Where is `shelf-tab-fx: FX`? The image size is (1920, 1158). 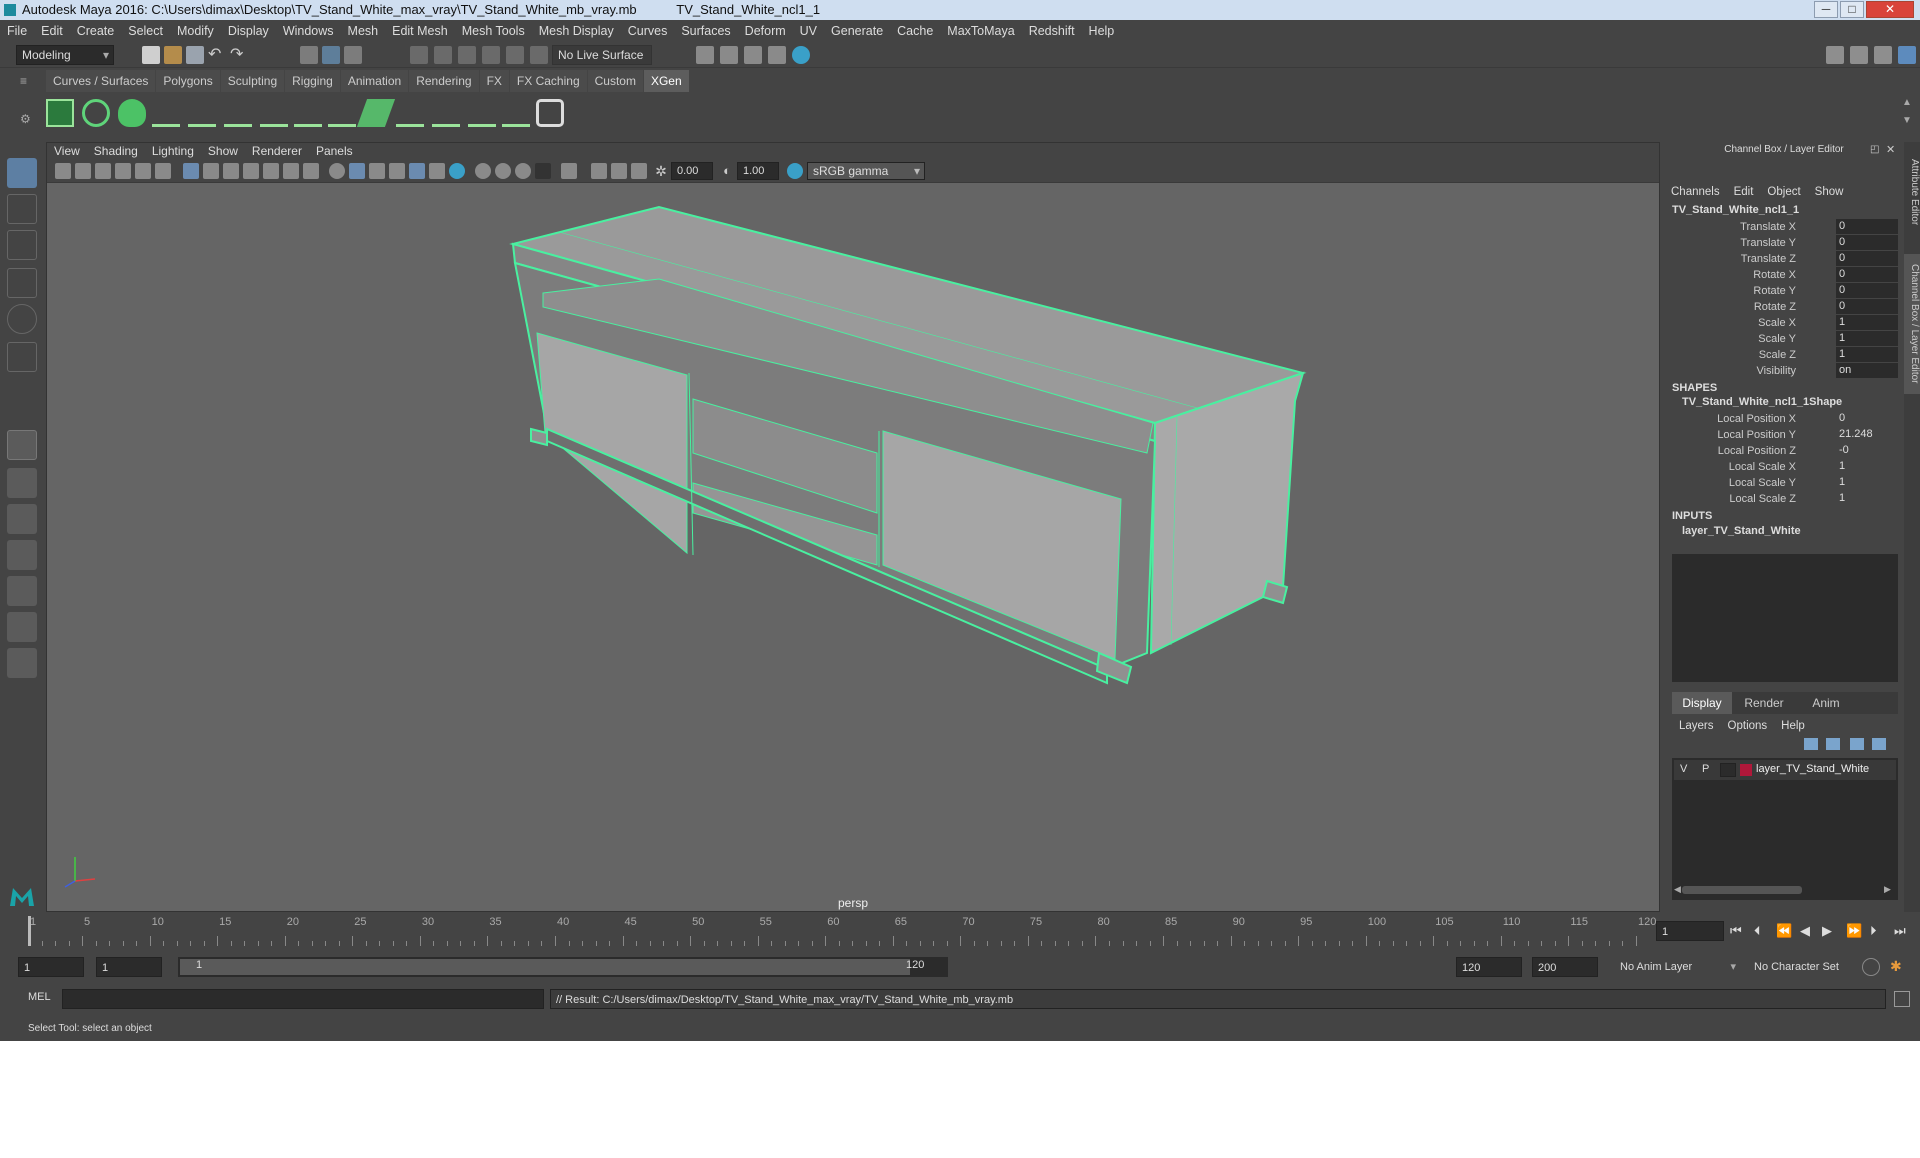 shelf-tab-fx: FX is located at coordinates (494, 81).